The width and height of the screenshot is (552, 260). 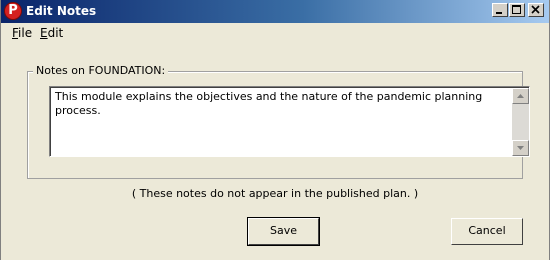 I want to click on notes-group-label: Notes on FOUNDATION:, so click(x=101, y=70).